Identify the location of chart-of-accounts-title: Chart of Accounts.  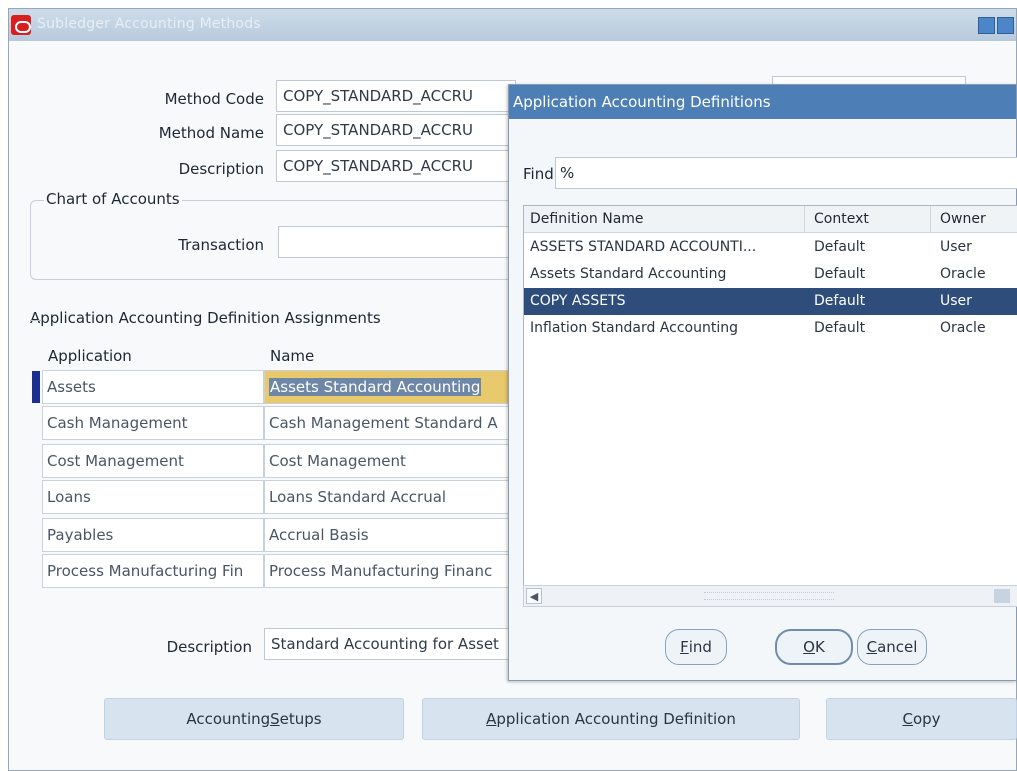
(113, 199).